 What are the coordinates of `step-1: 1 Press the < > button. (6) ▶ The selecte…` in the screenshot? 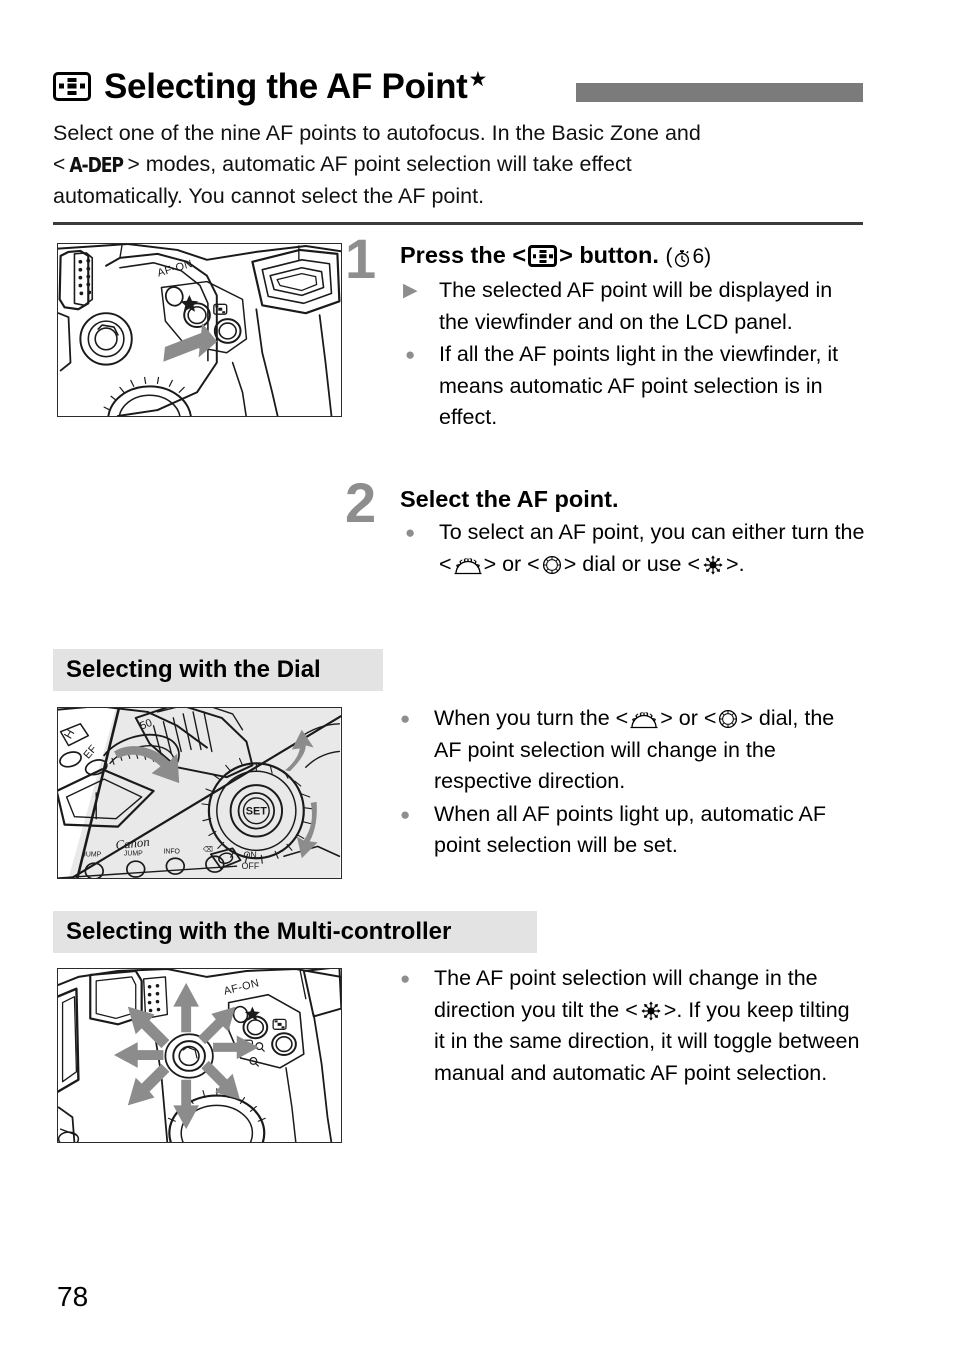 It's located at (605, 333).